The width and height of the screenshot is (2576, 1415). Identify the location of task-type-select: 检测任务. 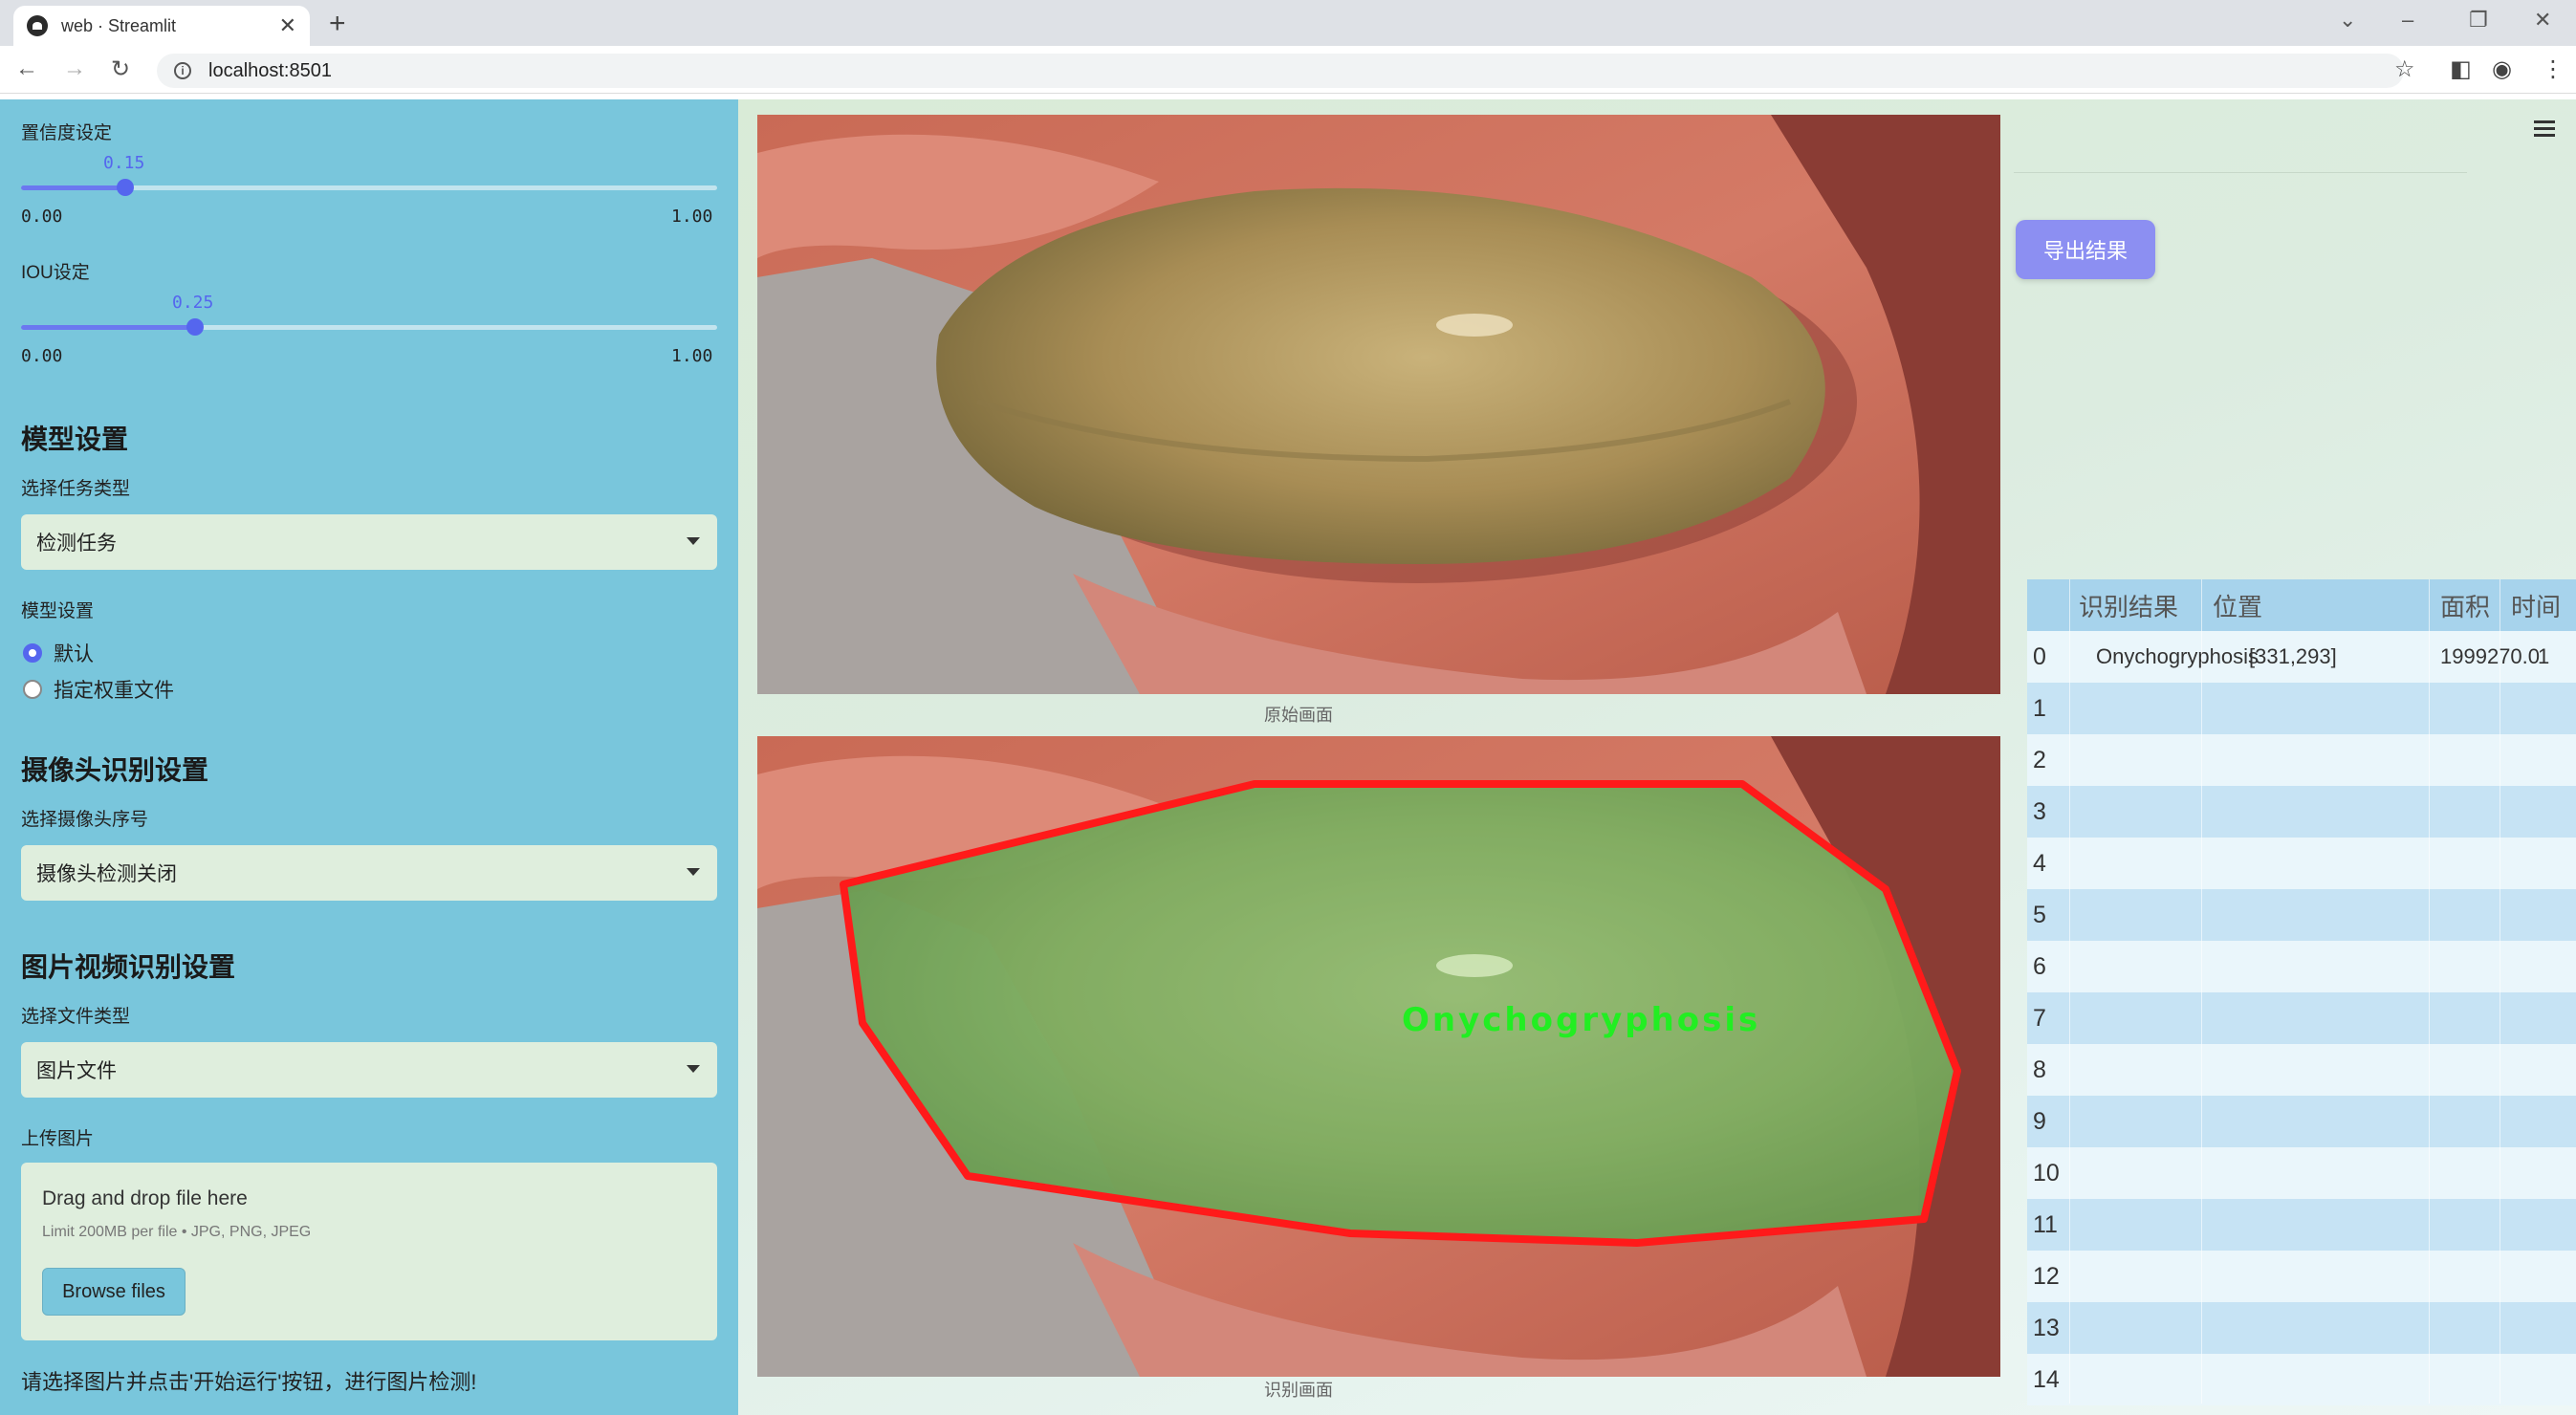
(369, 542).